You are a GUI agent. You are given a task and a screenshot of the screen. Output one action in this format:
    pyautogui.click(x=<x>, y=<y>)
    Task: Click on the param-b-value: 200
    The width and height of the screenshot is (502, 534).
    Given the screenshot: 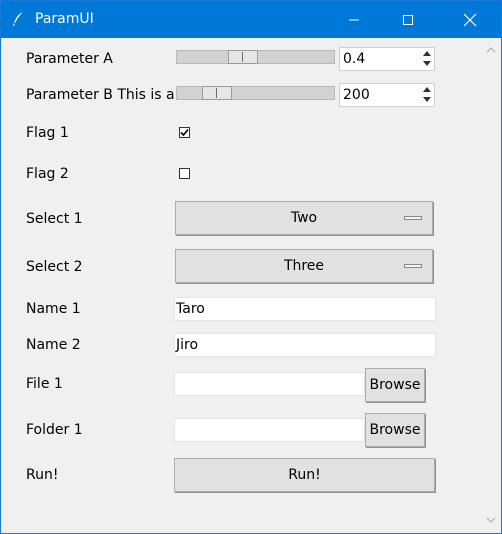 What is the action you would take?
    pyautogui.click(x=356, y=95)
    